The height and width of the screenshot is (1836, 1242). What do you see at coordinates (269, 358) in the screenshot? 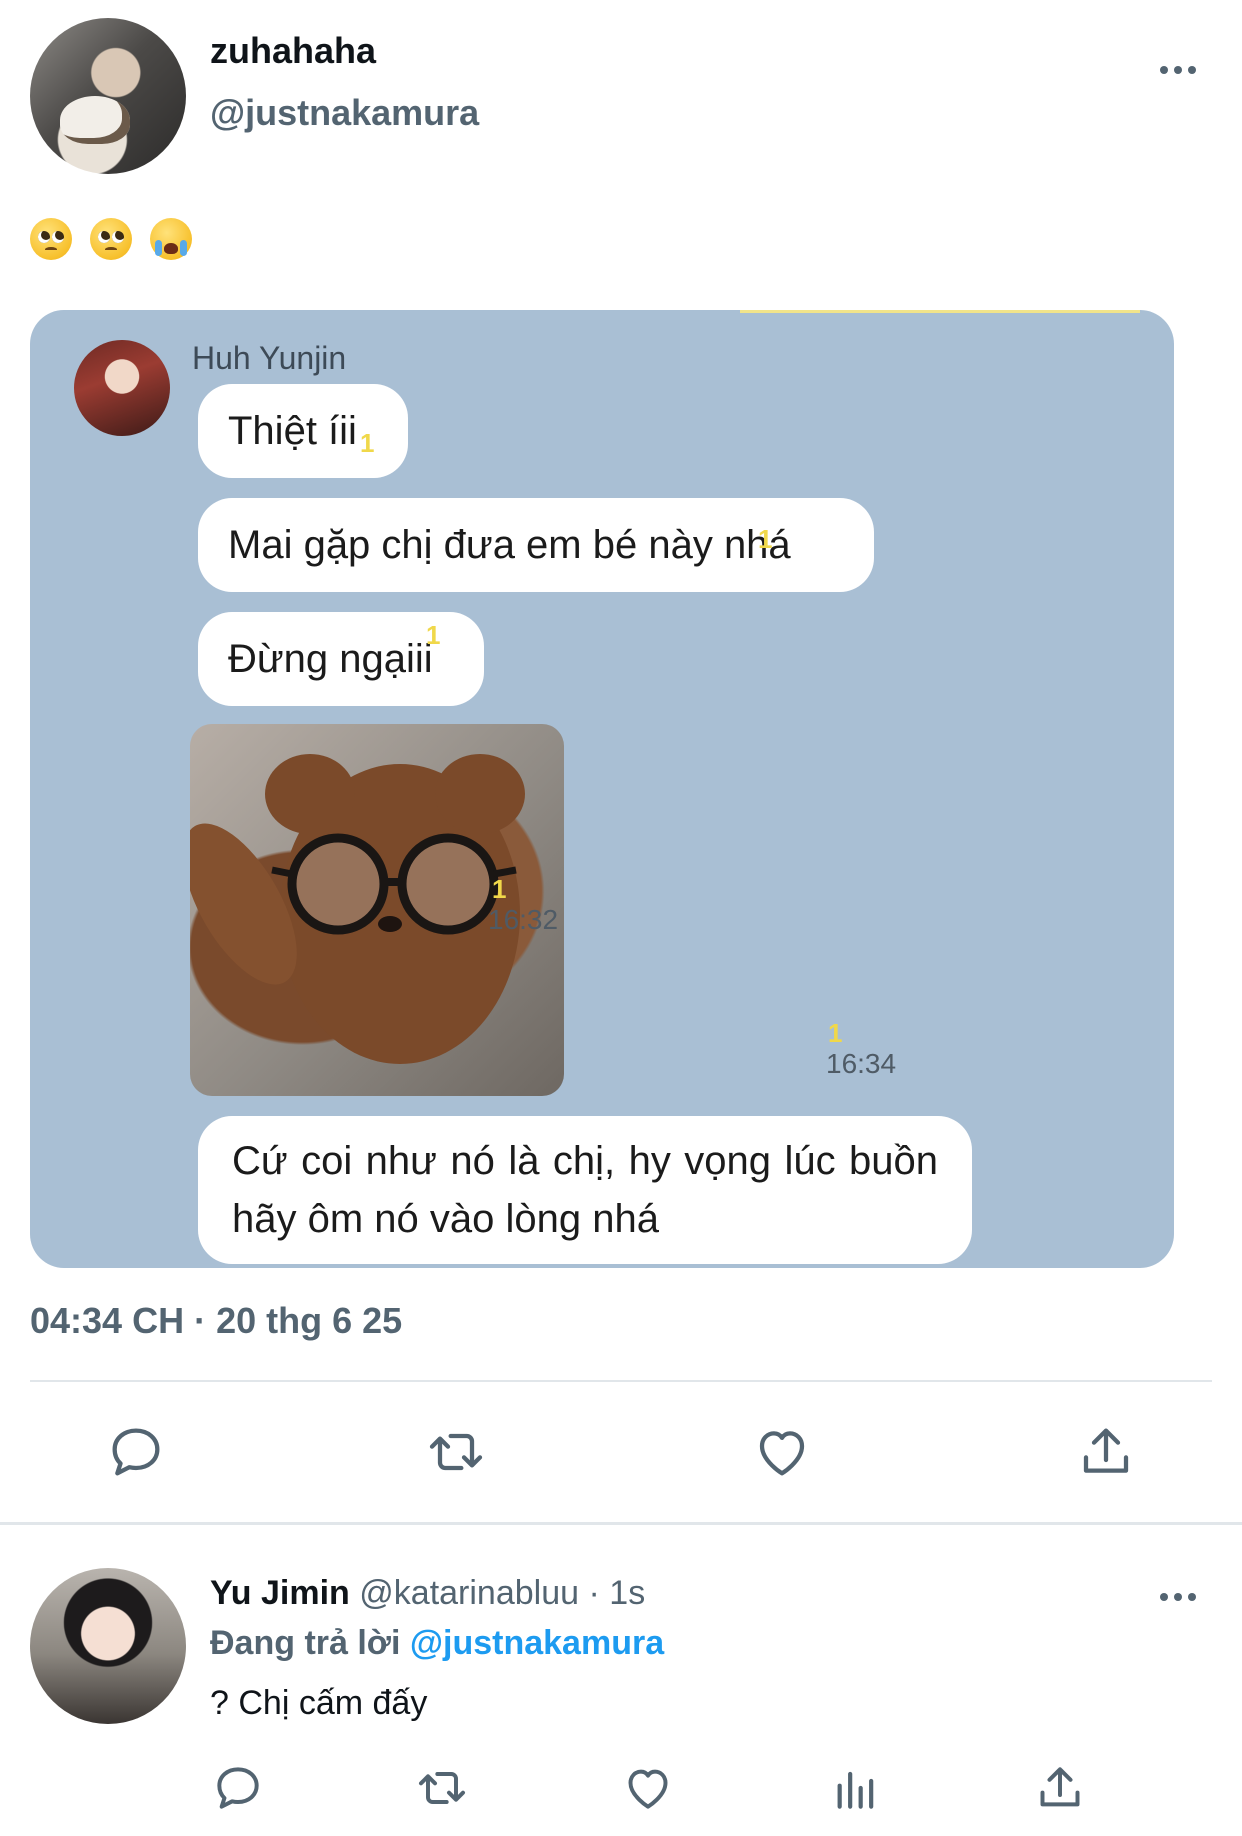
I see `chat-sender-name: Huh Yunjin` at bounding box center [269, 358].